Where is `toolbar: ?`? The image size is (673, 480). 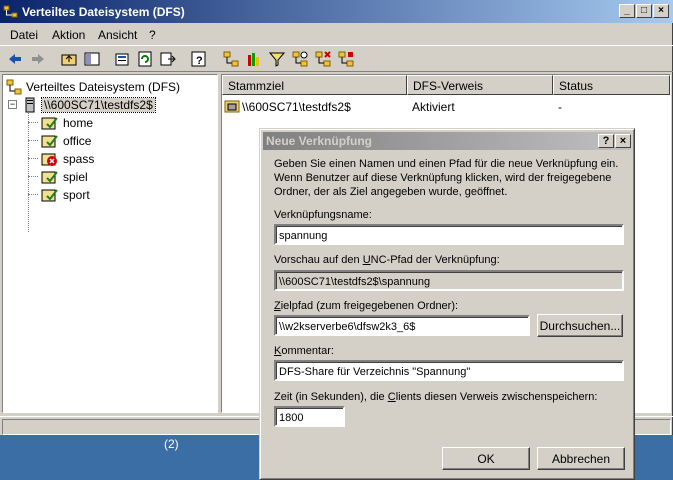
toolbar: ? is located at coordinates (336, 58).